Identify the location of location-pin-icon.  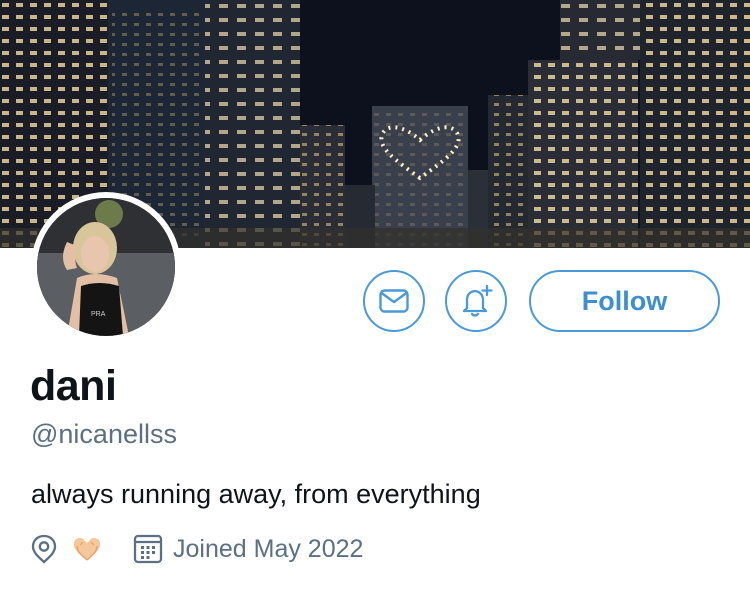
(45, 549).